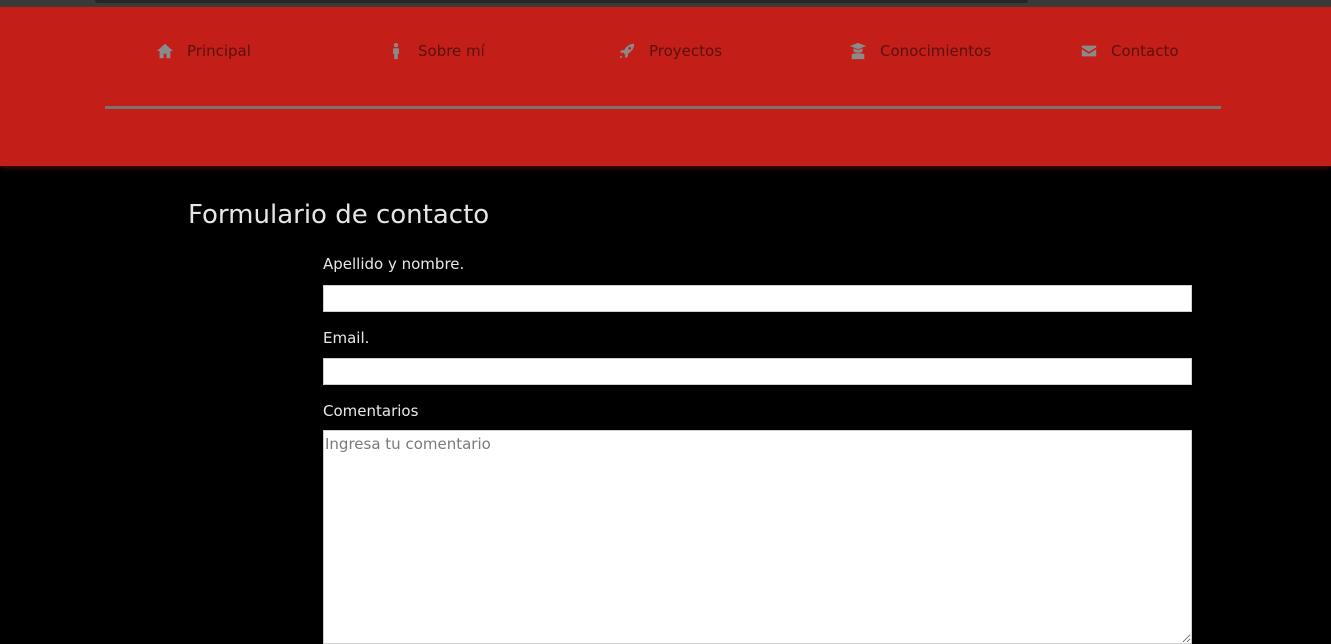 Image resolution: width=1331 pixels, height=644 pixels. Describe the element at coordinates (686, 51) in the screenshot. I see `nav-item-label: Proyectos` at that location.